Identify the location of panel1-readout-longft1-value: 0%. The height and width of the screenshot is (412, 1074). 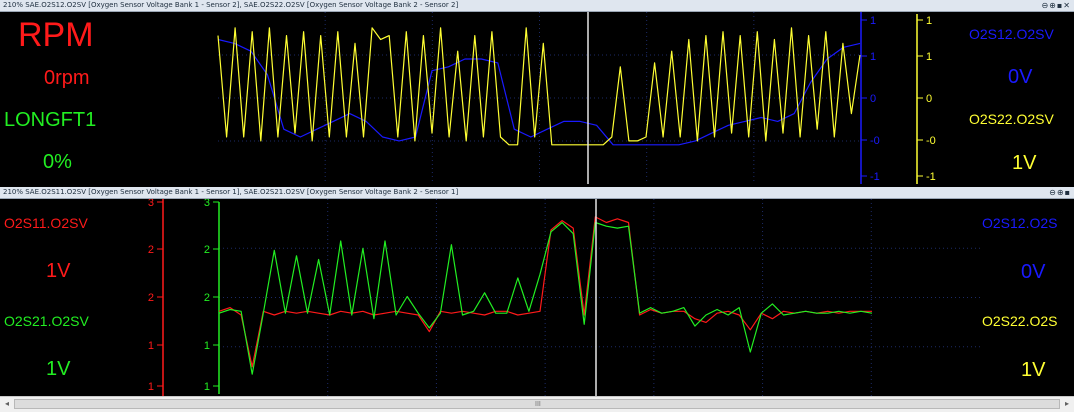
(57, 162).